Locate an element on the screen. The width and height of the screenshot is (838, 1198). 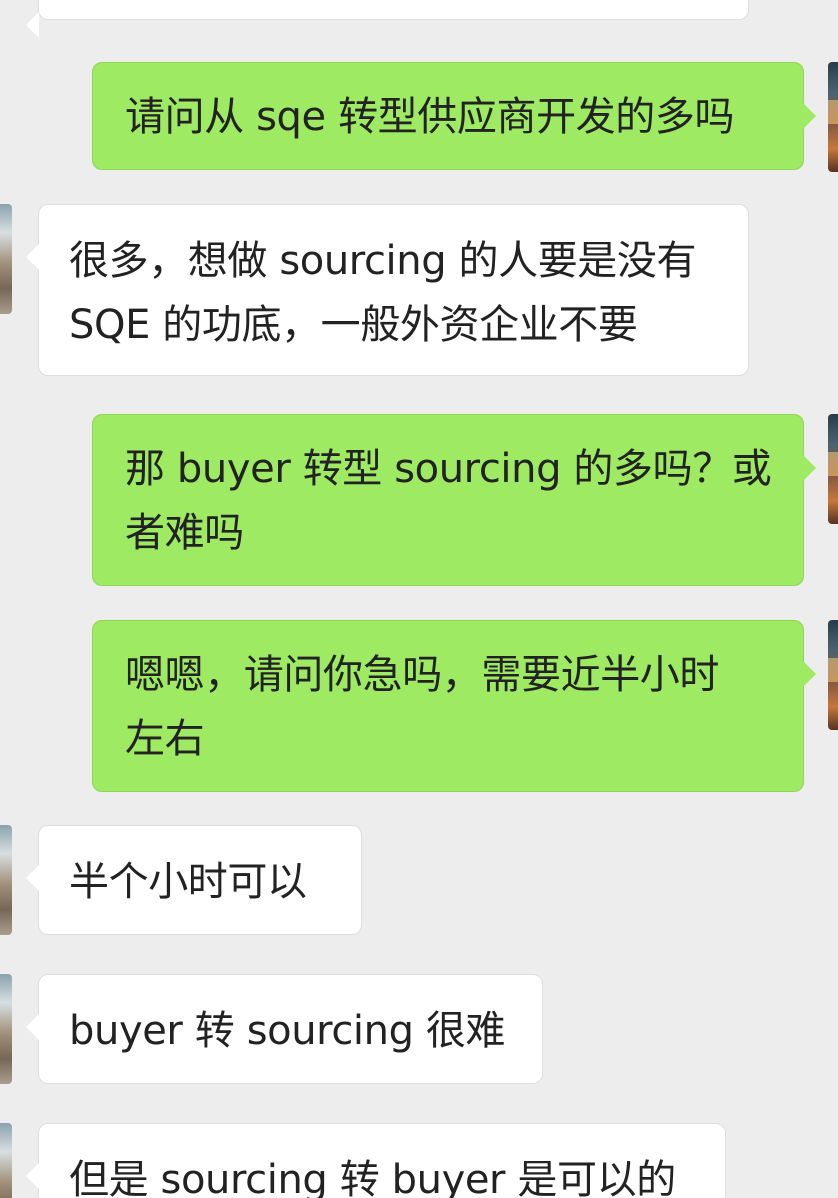
sent-message: 请问从 sqe 转型供应商开发的多吗 is located at coordinates (454, 116).